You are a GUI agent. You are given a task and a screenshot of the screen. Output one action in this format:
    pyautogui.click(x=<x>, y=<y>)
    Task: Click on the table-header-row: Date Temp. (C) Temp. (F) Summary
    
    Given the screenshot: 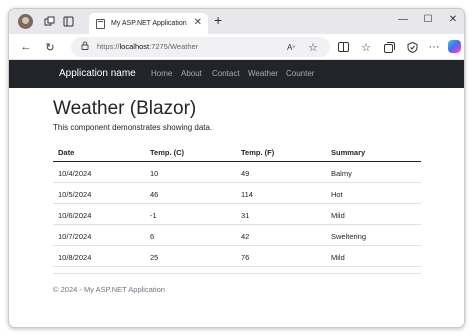 What is the action you would take?
    pyautogui.click(x=237, y=151)
    